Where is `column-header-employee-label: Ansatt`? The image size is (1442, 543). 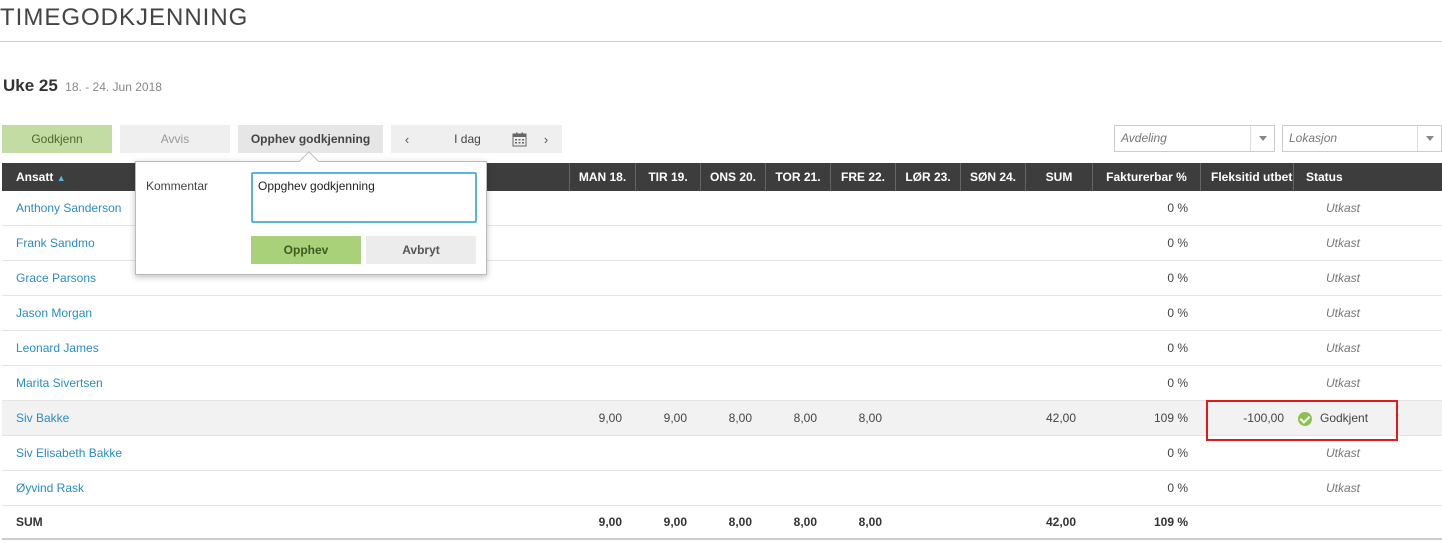
column-header-employee-label: Ansatt is located at coordinates (35, 177).